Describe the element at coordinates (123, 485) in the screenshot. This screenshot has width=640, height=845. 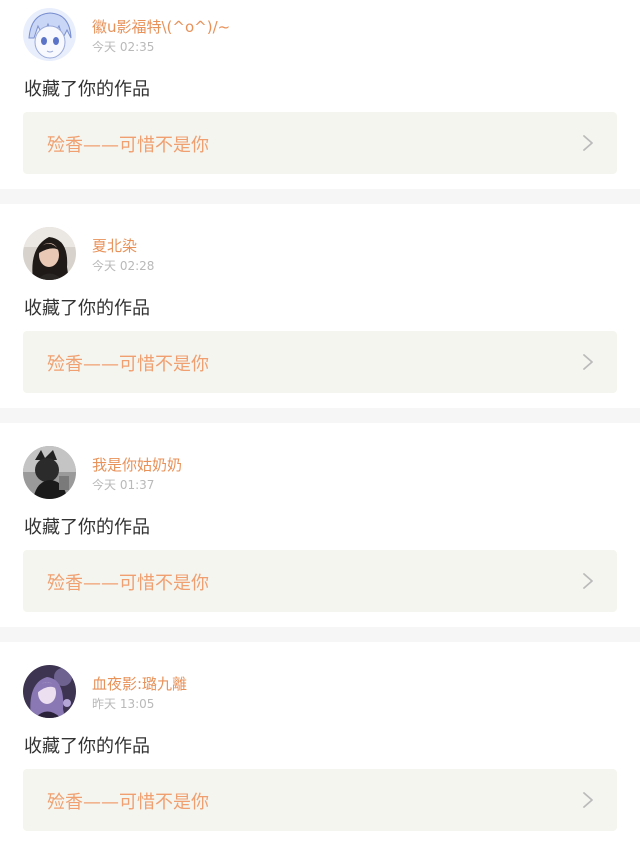
I see `timestamp: 今天 01:37` at that location.